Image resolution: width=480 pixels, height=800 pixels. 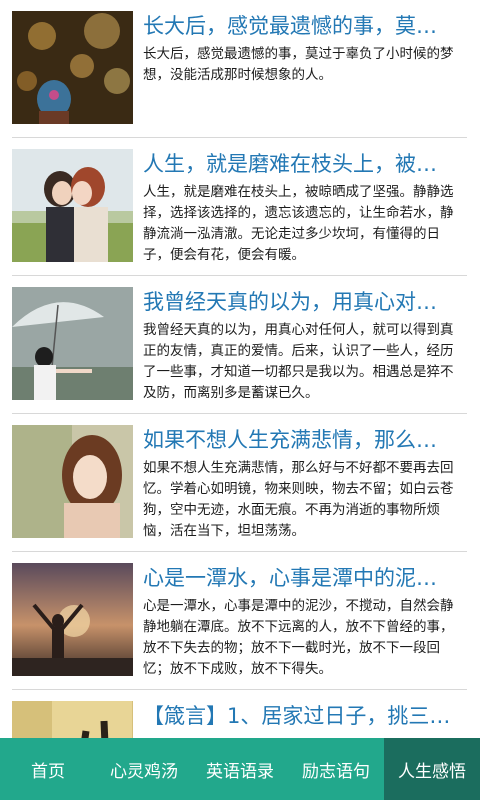 I want to click on girl-portrait-image, so click(x=72, y=481).